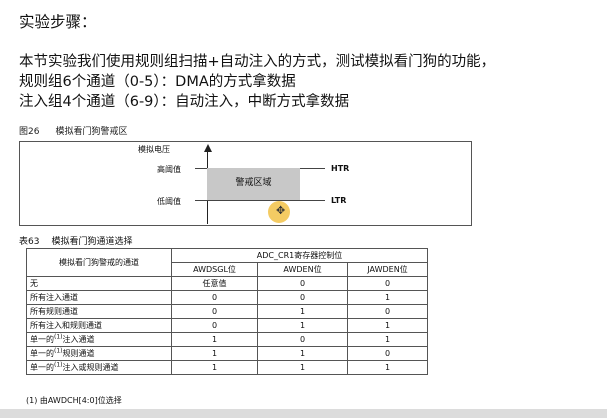  What do you see at coordinates (74, 400) in the screenshot?
I see `table-footnote: (1) 由AWDCH[4:0]位选择` at bounding box center [74, 400].